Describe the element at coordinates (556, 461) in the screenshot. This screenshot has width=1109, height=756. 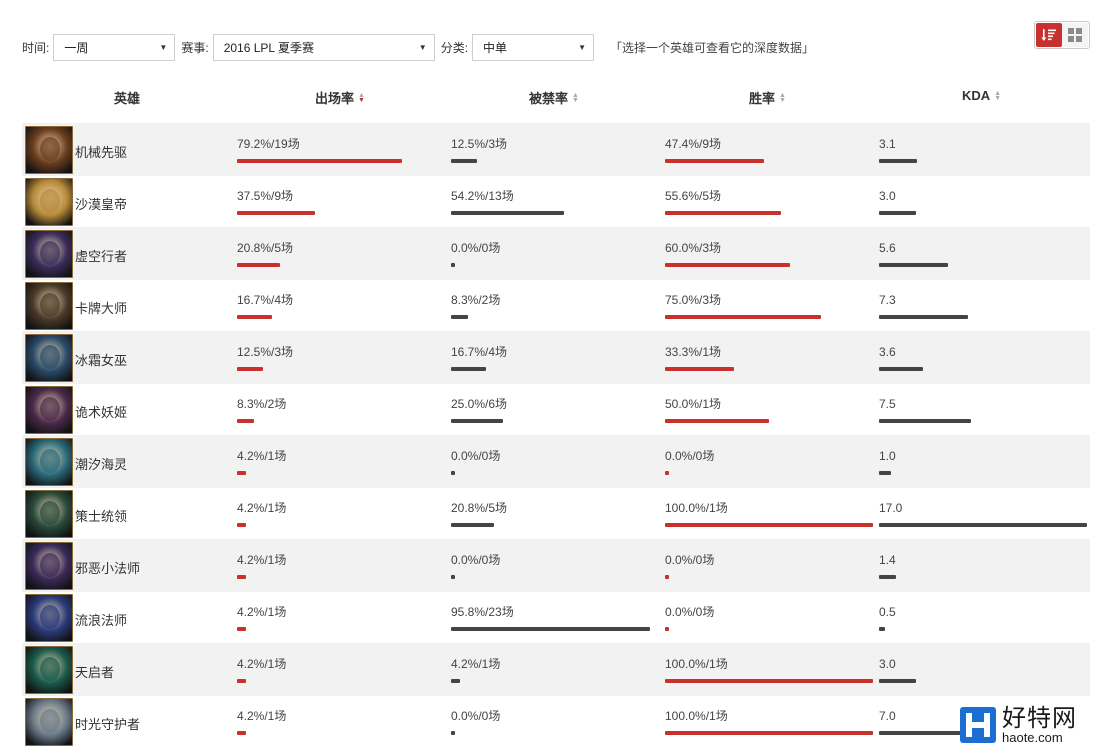
I see `table-row: 潮汐海灵 4.2%/1场 0.0%/0场 0.0%/0场 1.0` at that location.